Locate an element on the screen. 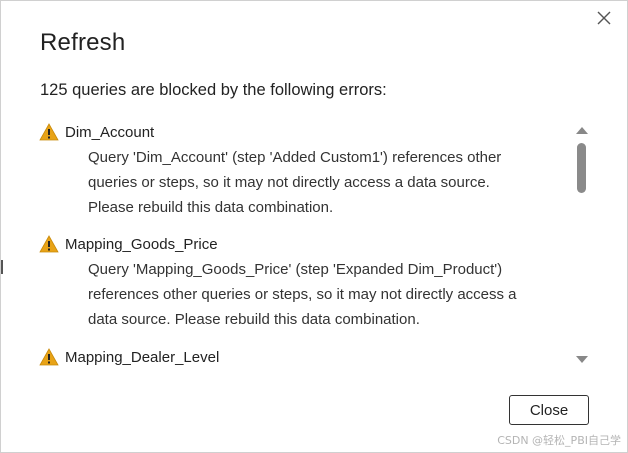 The width and height of the screenshot is (628, 453). scroll-up-arrow-icon is located at coordinates (582, 130).